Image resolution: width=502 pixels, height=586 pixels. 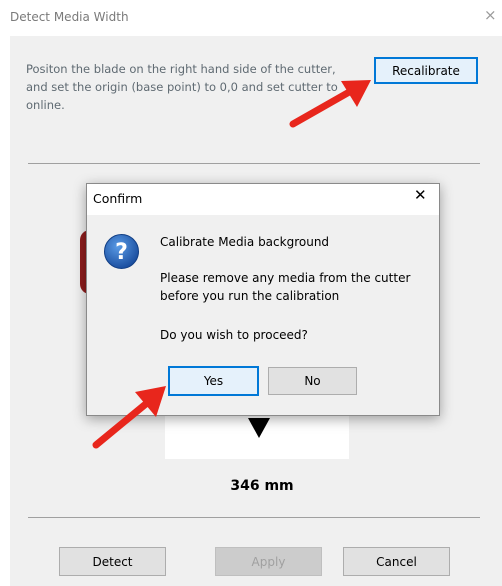 What do you see at coordinates (112, 561) in the screenshot?
I see `detect-button: Detect` at bounding box center [112, 561].